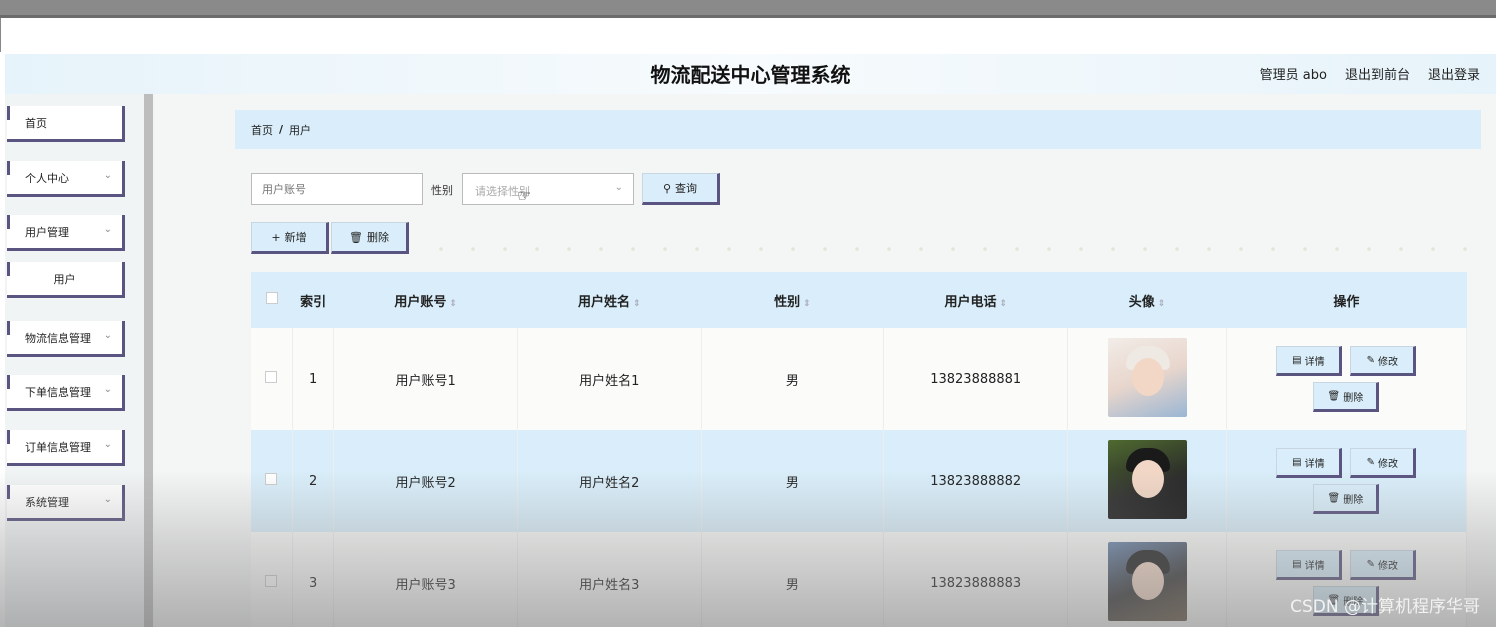 The height and width of the screenshot is (627, 1496). Describe the element at coordinates (667, 188) in the screenshot. I see `search-icon: ⚲` at that location.